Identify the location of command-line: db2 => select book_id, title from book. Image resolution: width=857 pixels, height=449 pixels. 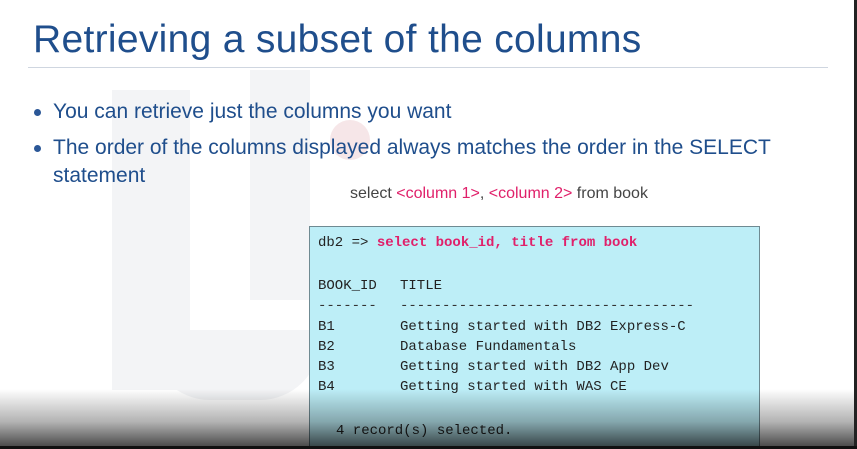
(477, 243).